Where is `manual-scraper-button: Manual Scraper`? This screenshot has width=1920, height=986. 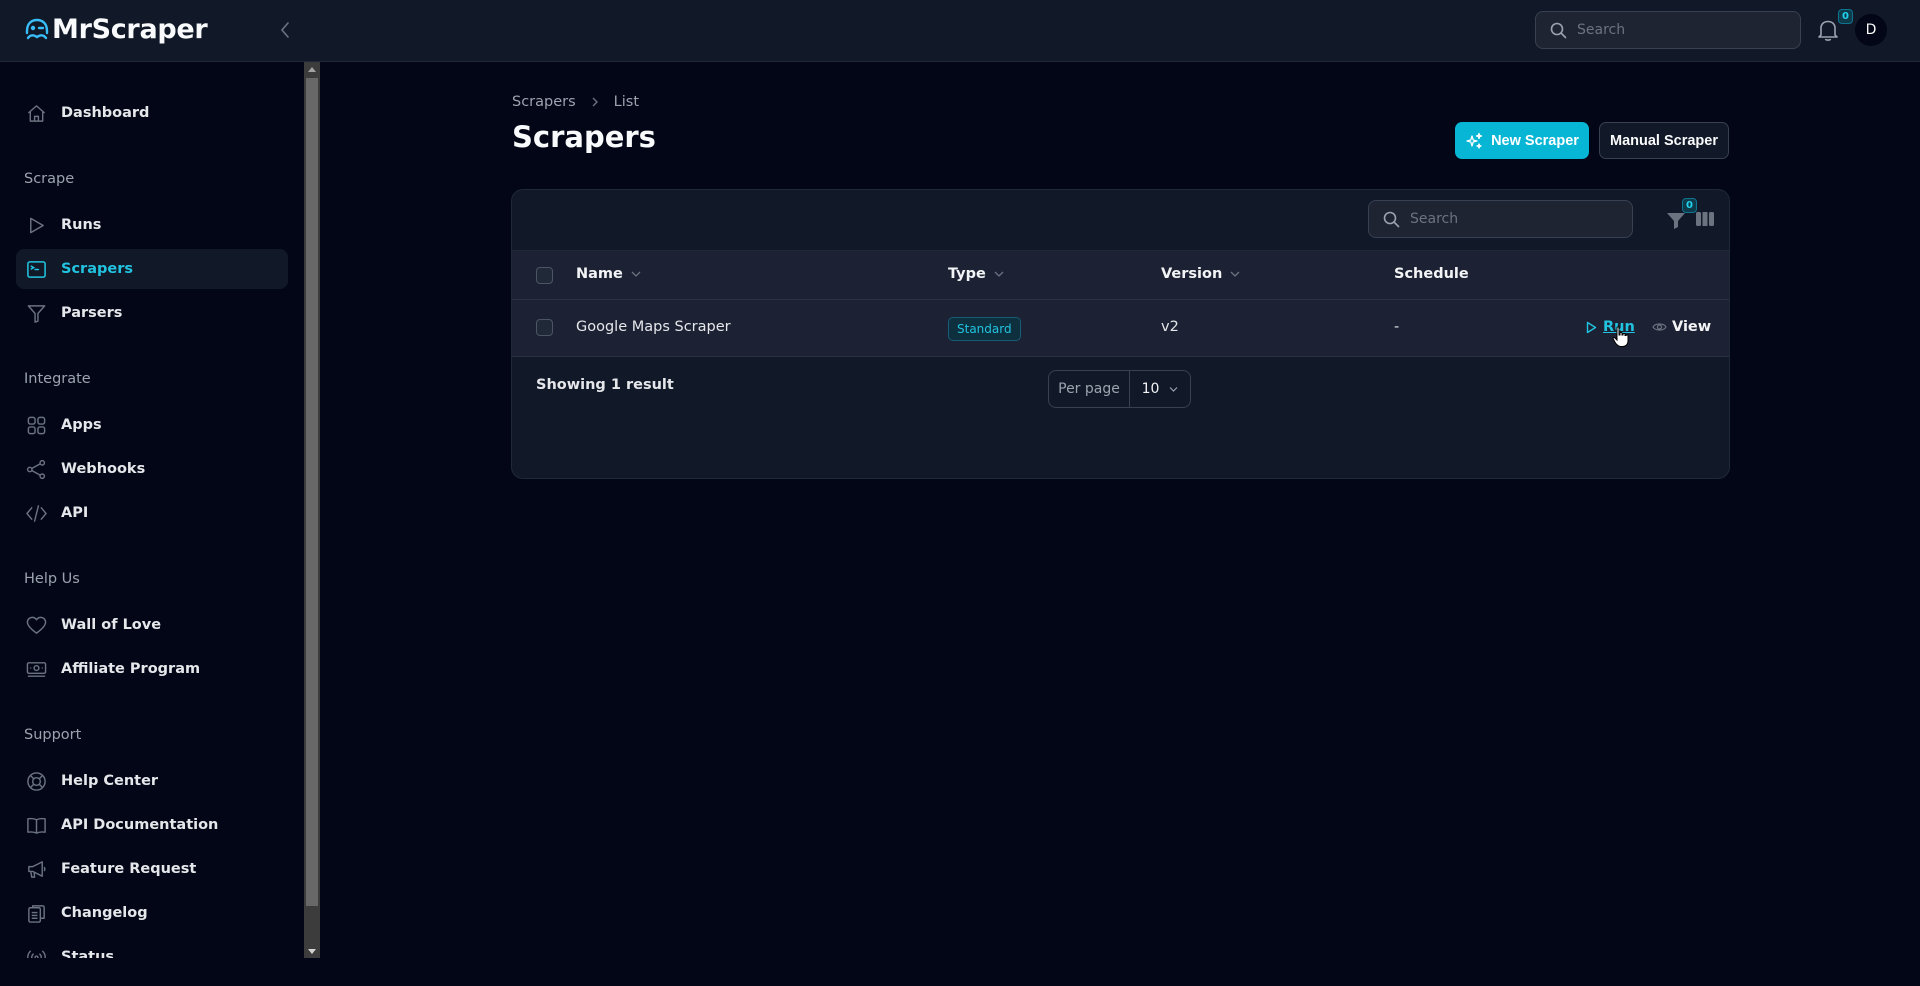 manual-scraper-button: Manual Scraper is located at coordinates (1664, 140).